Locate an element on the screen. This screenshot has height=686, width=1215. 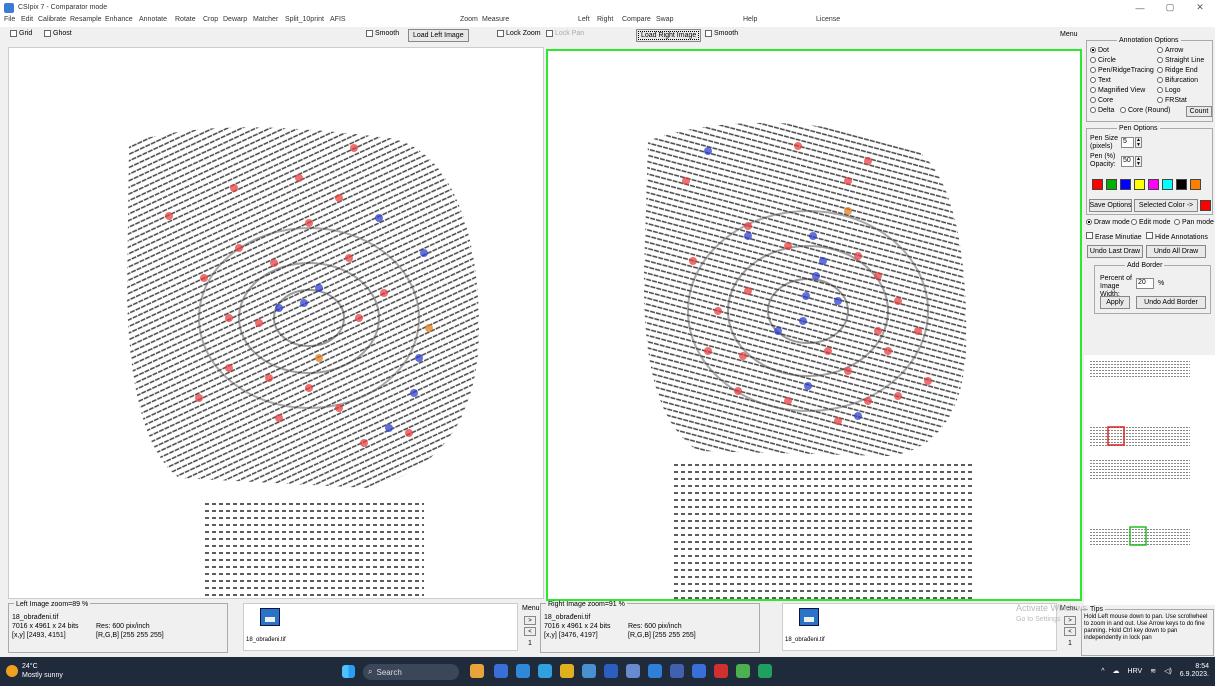
taskview-icon is located at coordinates (477, 671).